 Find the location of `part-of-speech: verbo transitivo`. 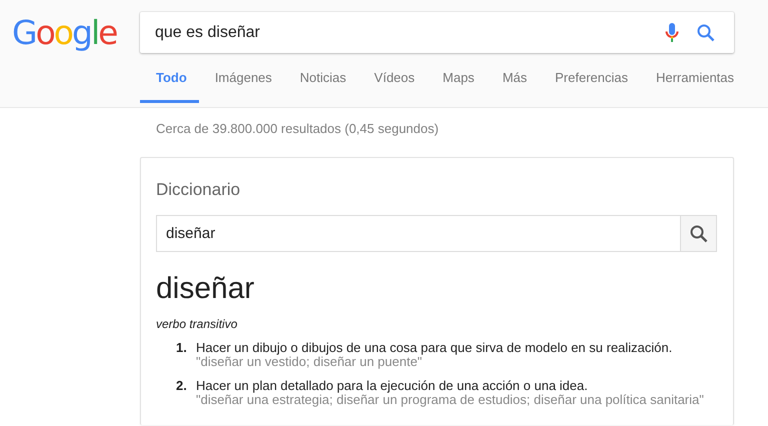

part-of-speech: verbo transitivo is located at coordinates (197, 324).